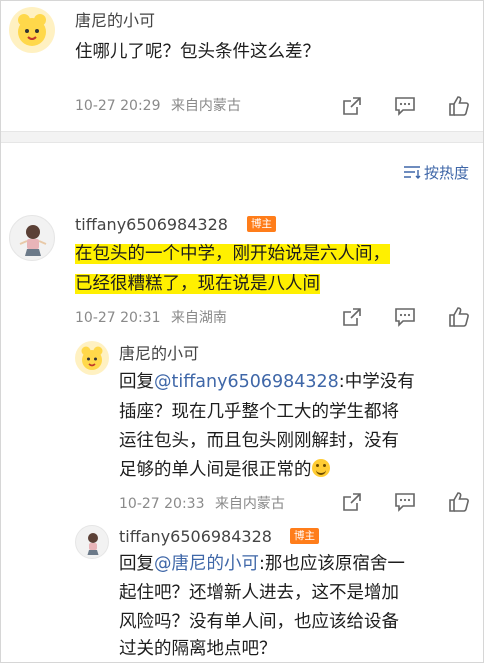 This screenshot has width=484, height=663. I want to click on sort-icon, so click(412, 171).